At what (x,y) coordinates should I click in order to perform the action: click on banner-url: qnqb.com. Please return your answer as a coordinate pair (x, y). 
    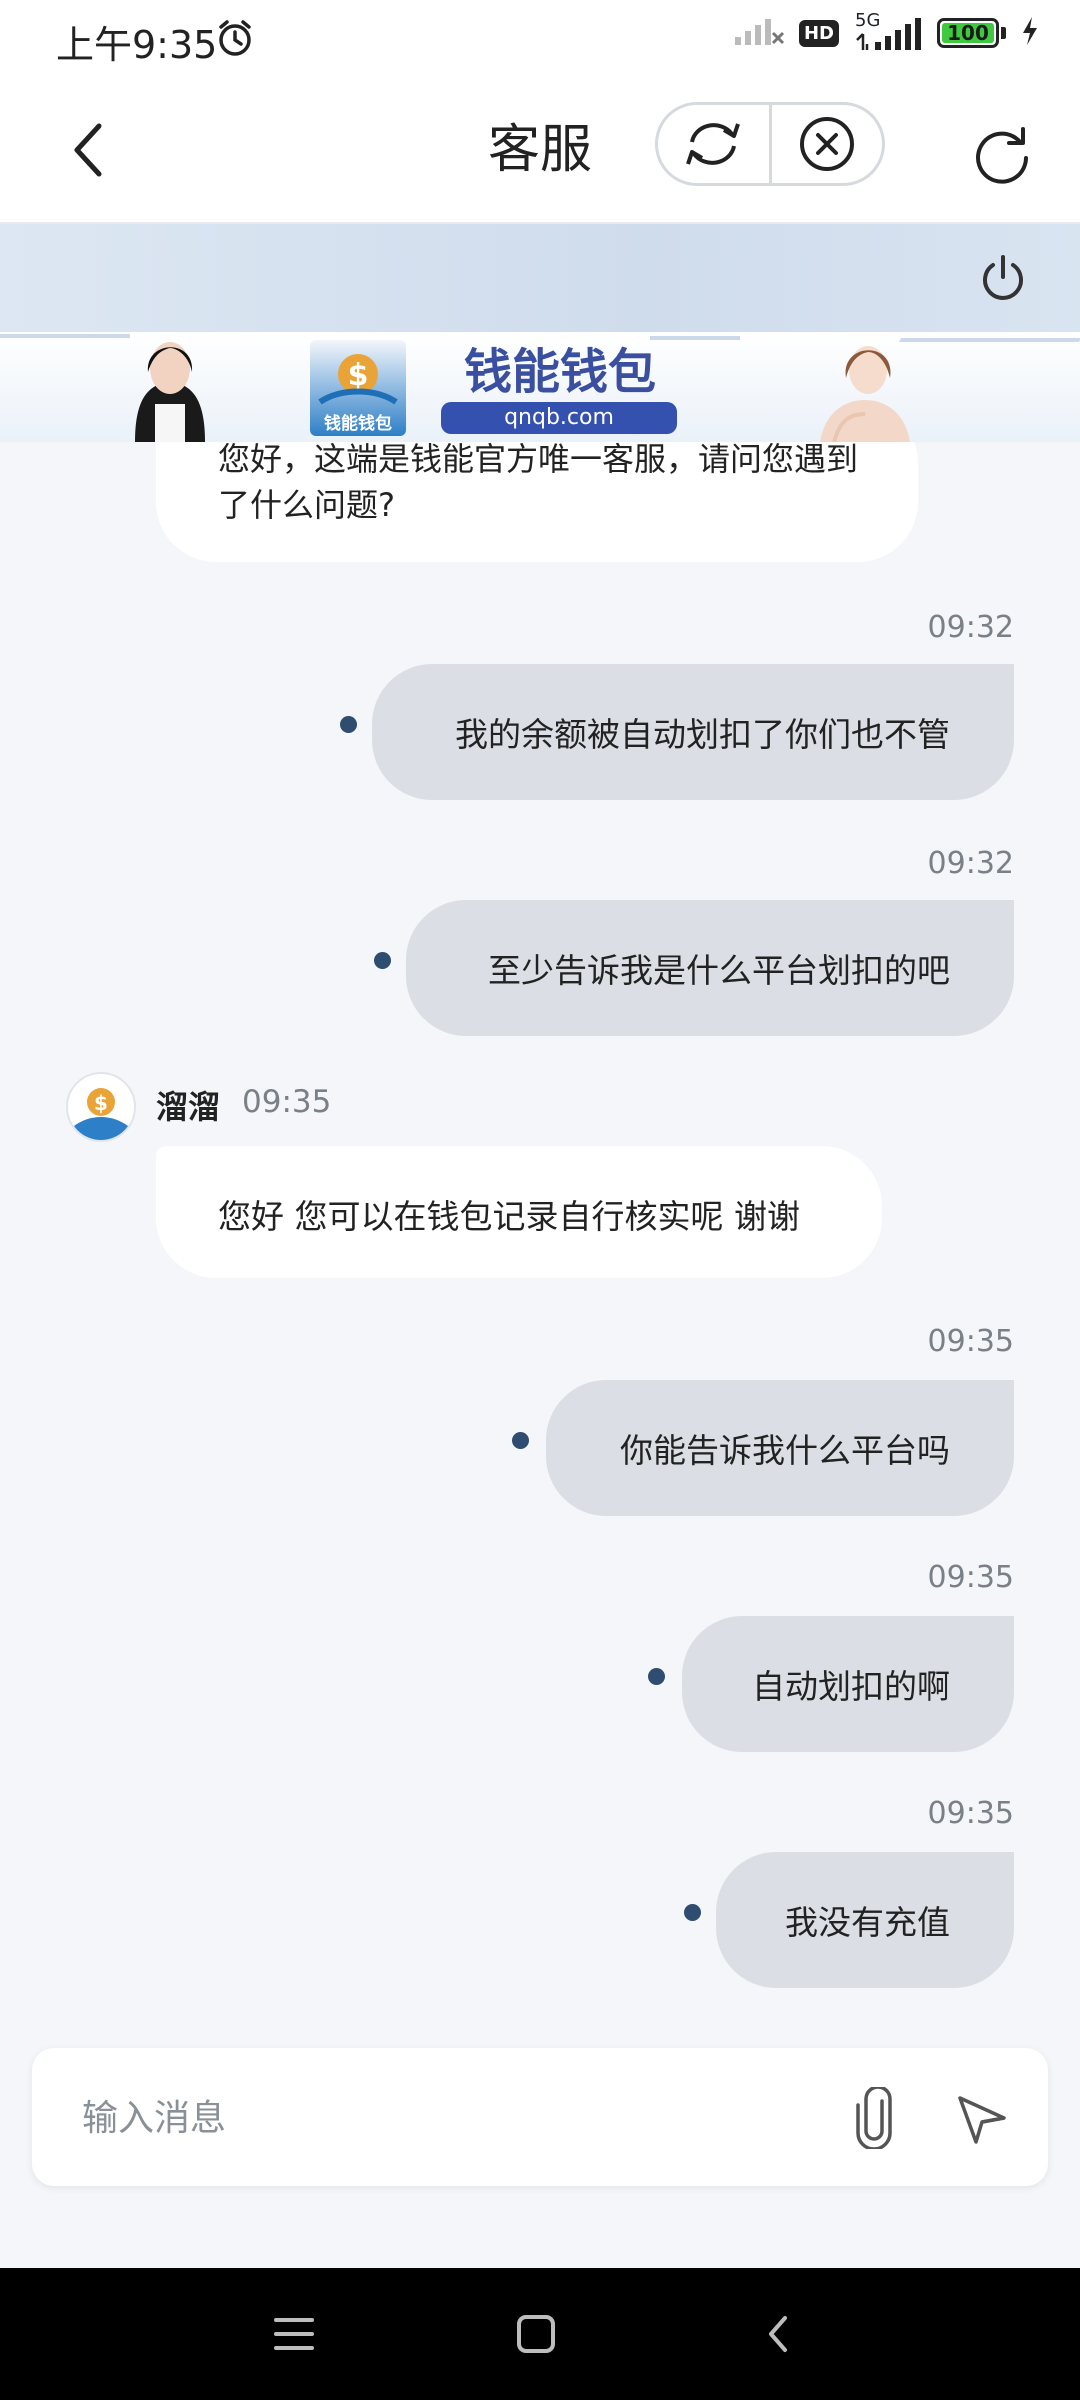
    Looking at the image, I should click on (559, 418).